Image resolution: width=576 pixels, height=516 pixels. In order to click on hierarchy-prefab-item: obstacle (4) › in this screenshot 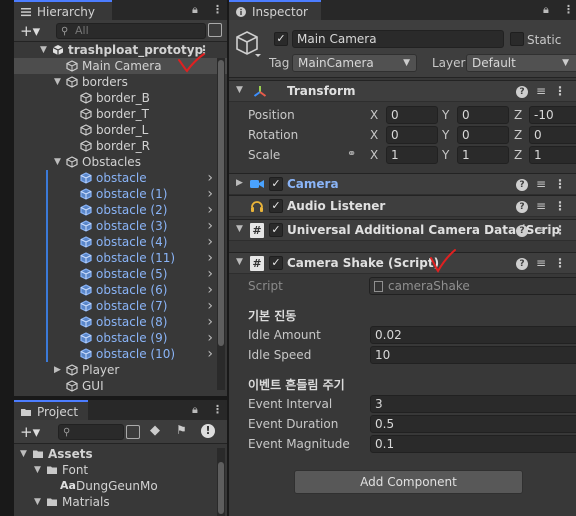, I will do `click(120, 242)`.